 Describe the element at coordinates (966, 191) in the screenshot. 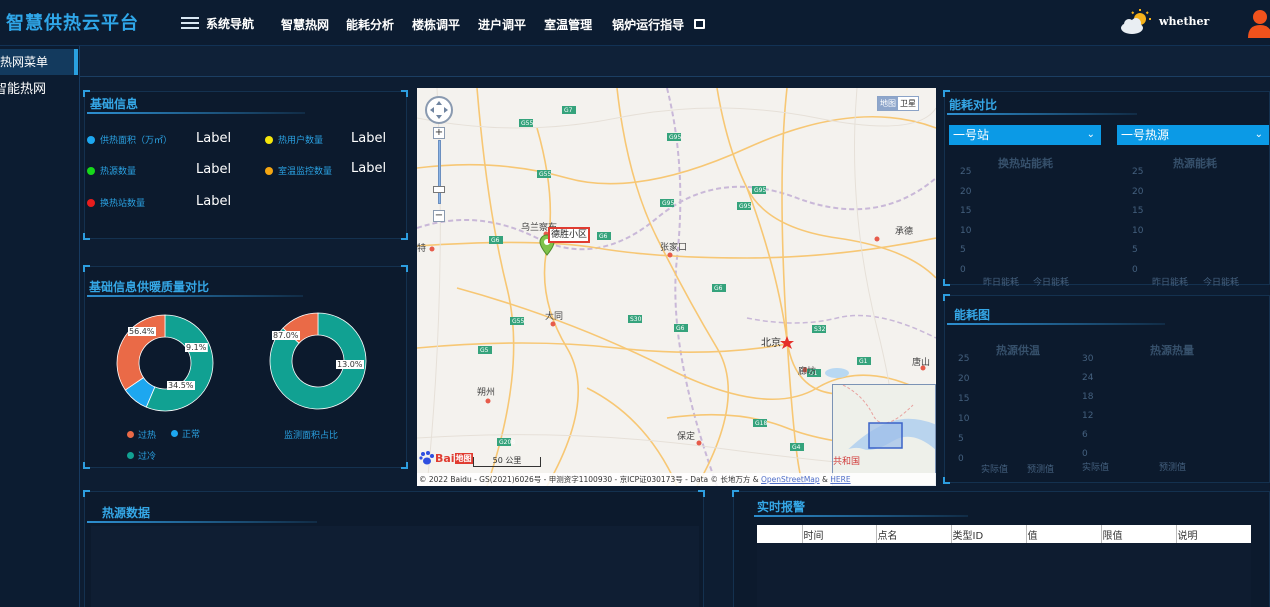

I see `axis-tick-label: 20` at that location.